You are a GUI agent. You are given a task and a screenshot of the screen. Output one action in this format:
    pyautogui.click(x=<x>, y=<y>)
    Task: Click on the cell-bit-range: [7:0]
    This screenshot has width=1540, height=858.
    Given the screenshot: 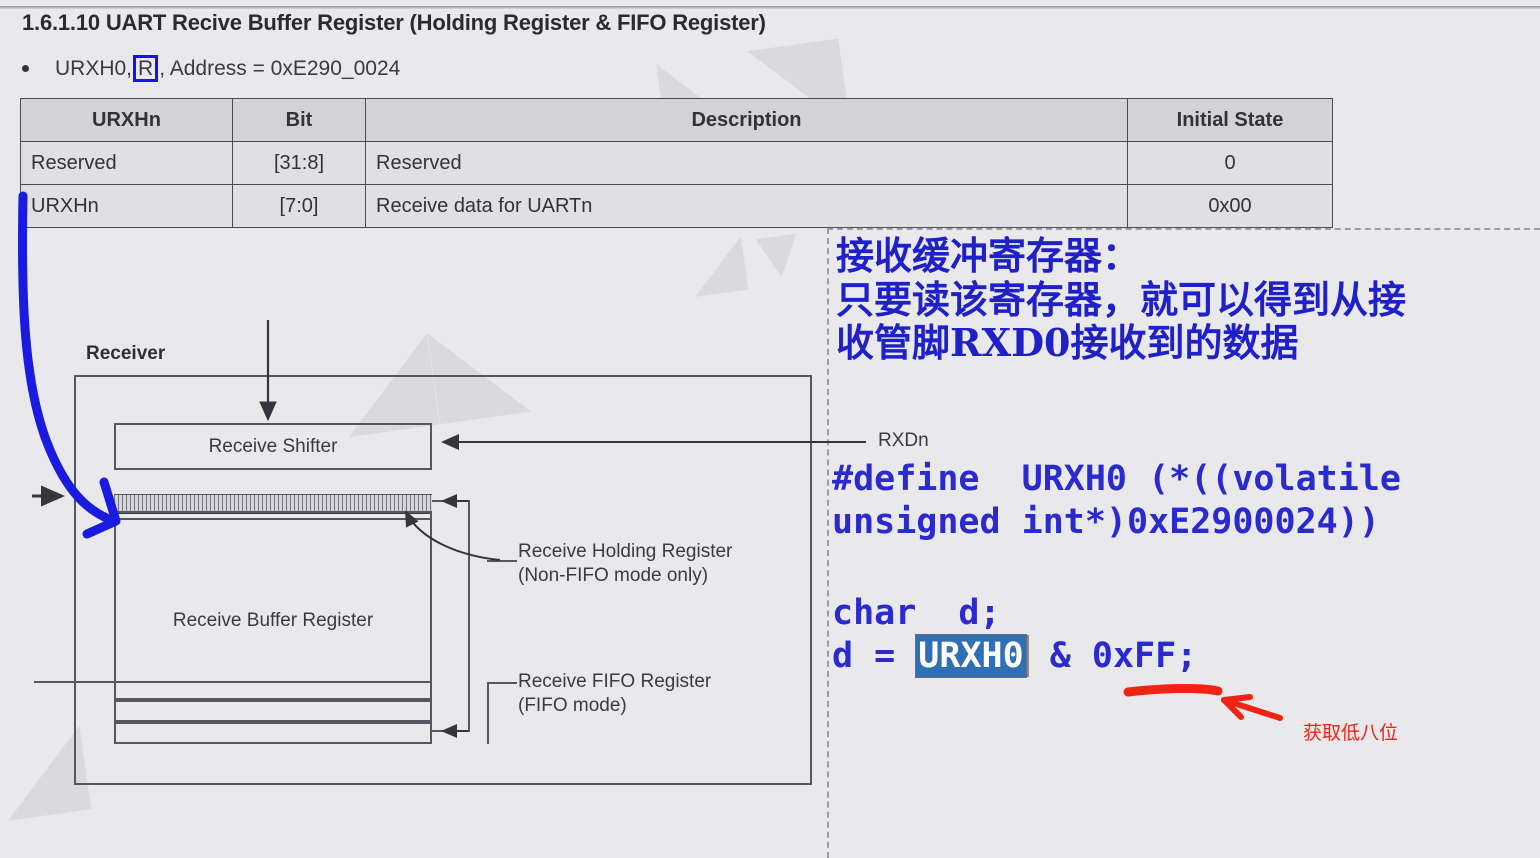 What is the action you would take?
    pyautogui.click(x=299, y=206)
    